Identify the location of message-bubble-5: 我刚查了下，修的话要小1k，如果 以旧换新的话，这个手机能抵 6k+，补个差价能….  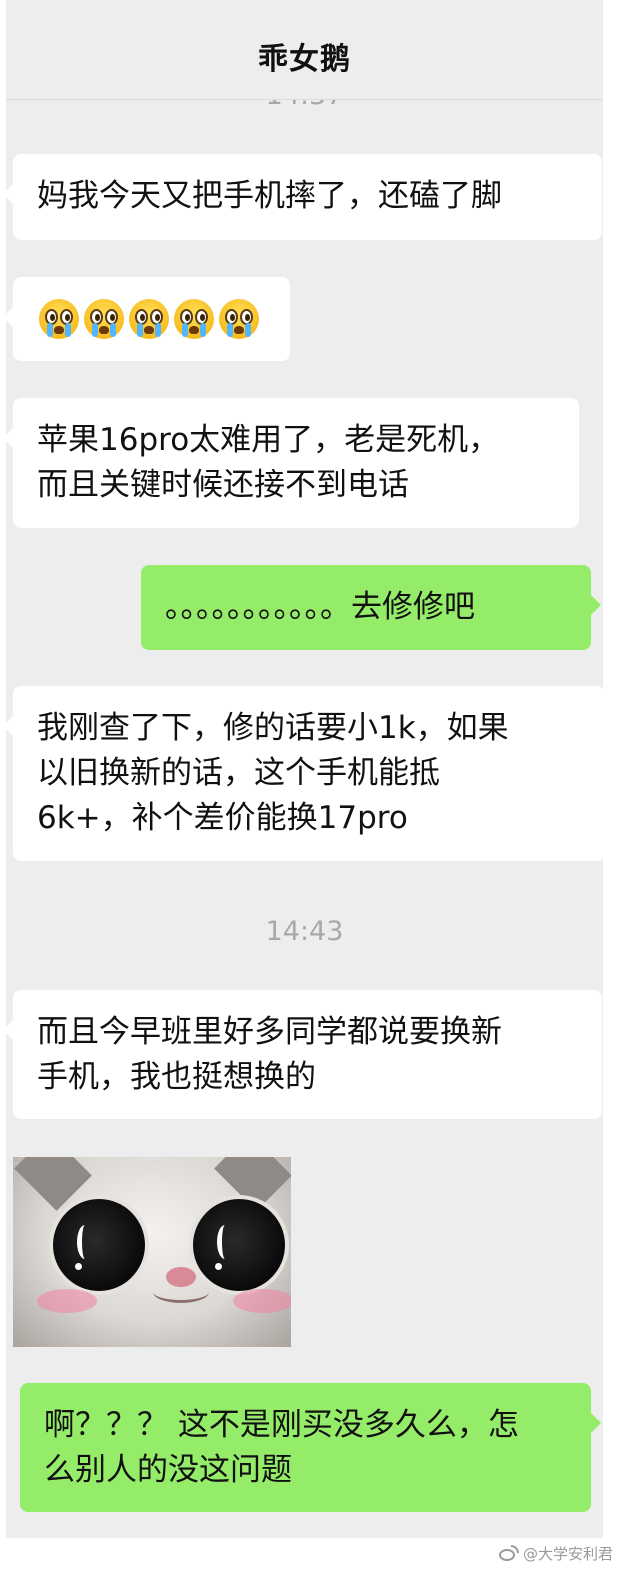
(304, 773).